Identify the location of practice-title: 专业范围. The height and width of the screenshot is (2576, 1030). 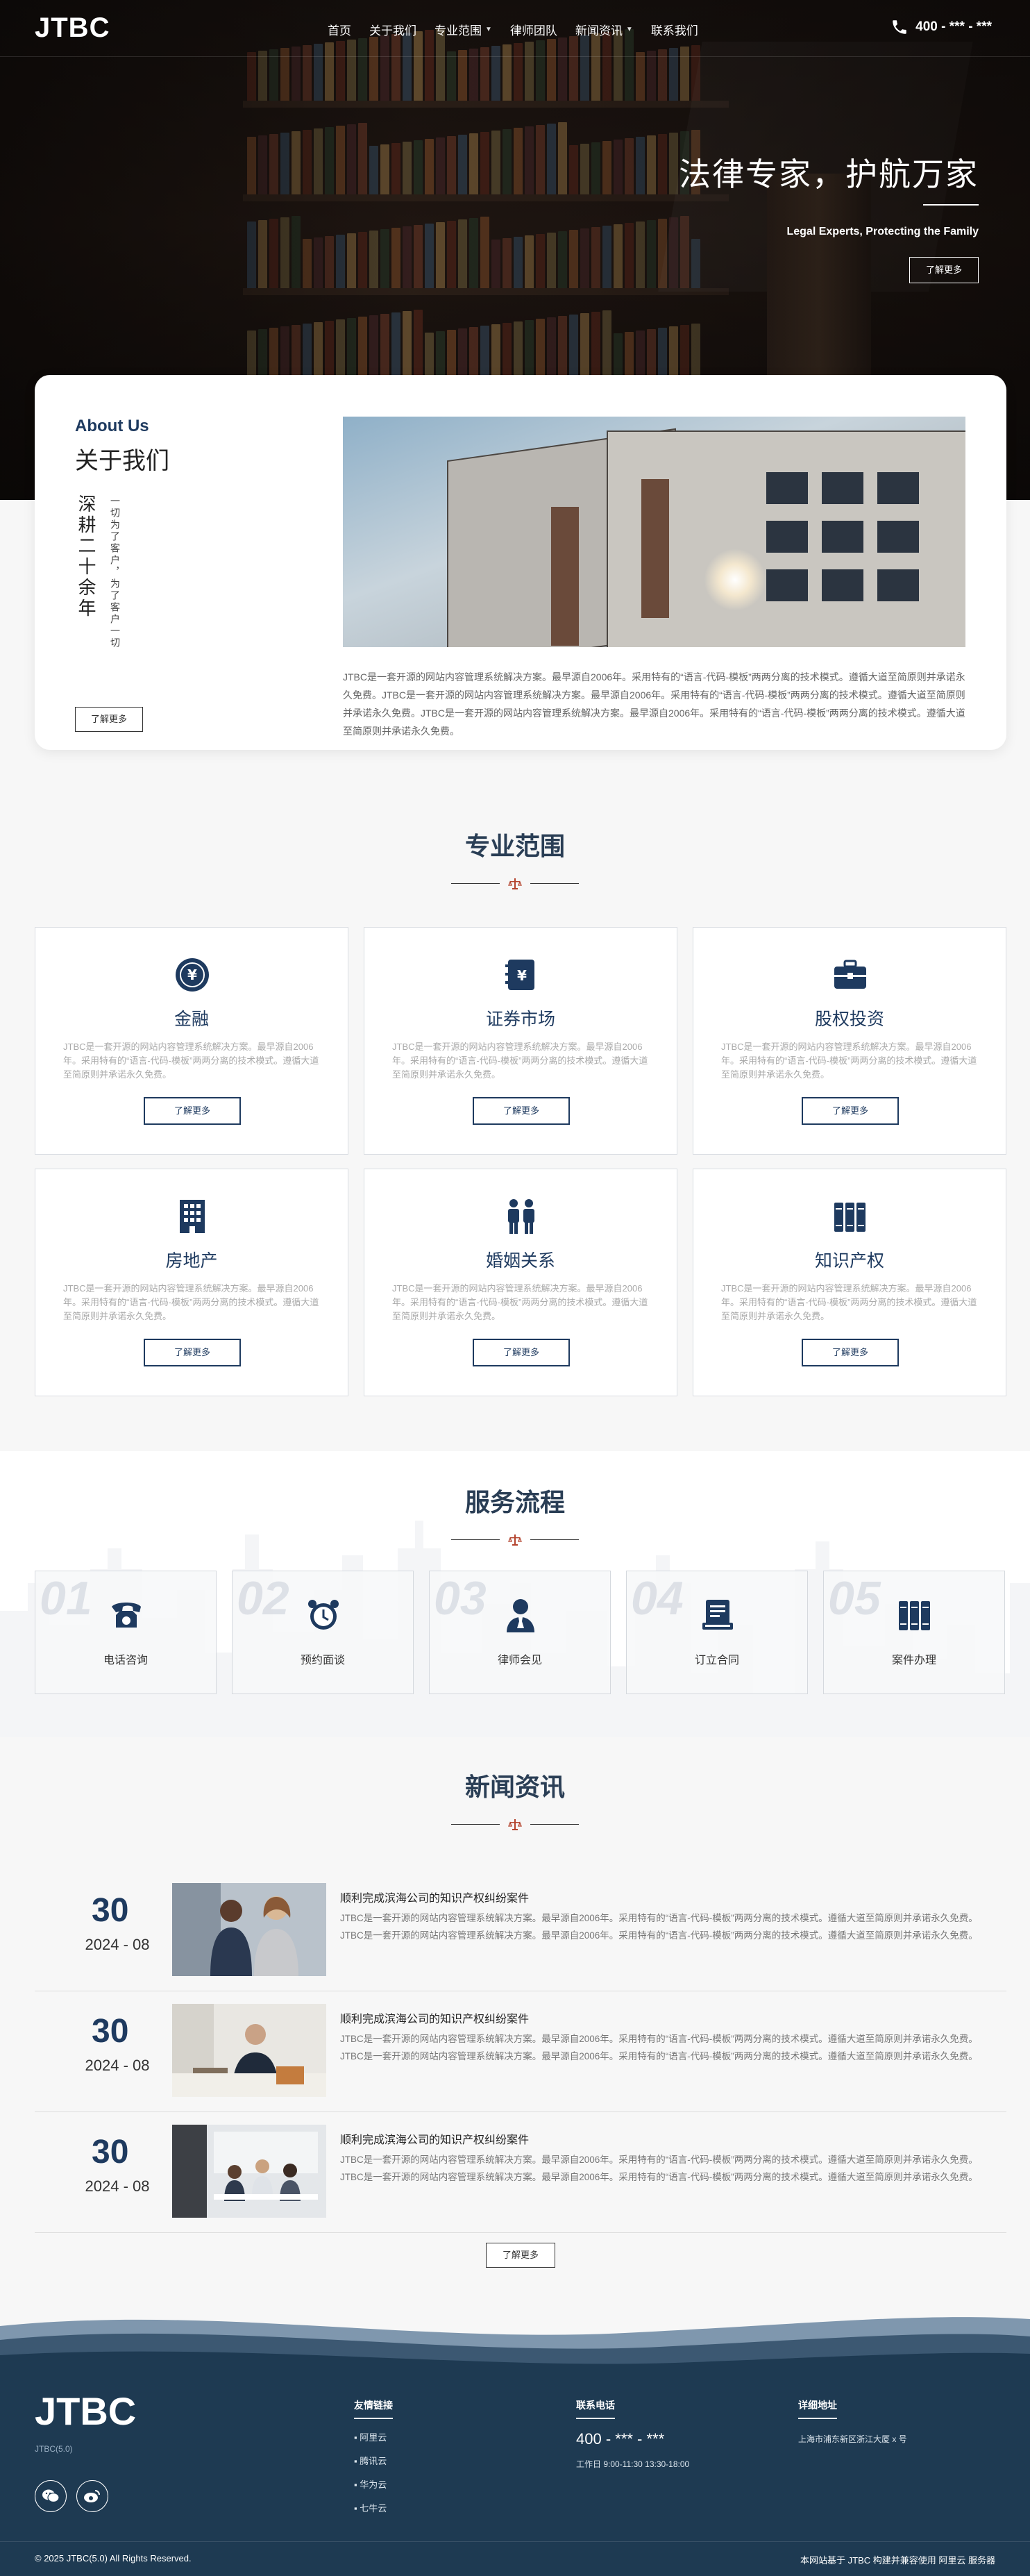
(514, 846).